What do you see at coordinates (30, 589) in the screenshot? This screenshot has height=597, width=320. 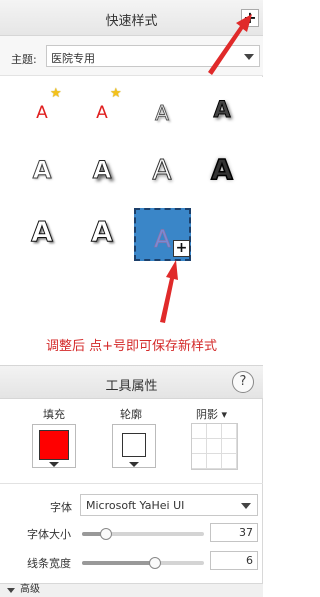 I see `advanced-label: 高级` at bounding box center [30, 589].